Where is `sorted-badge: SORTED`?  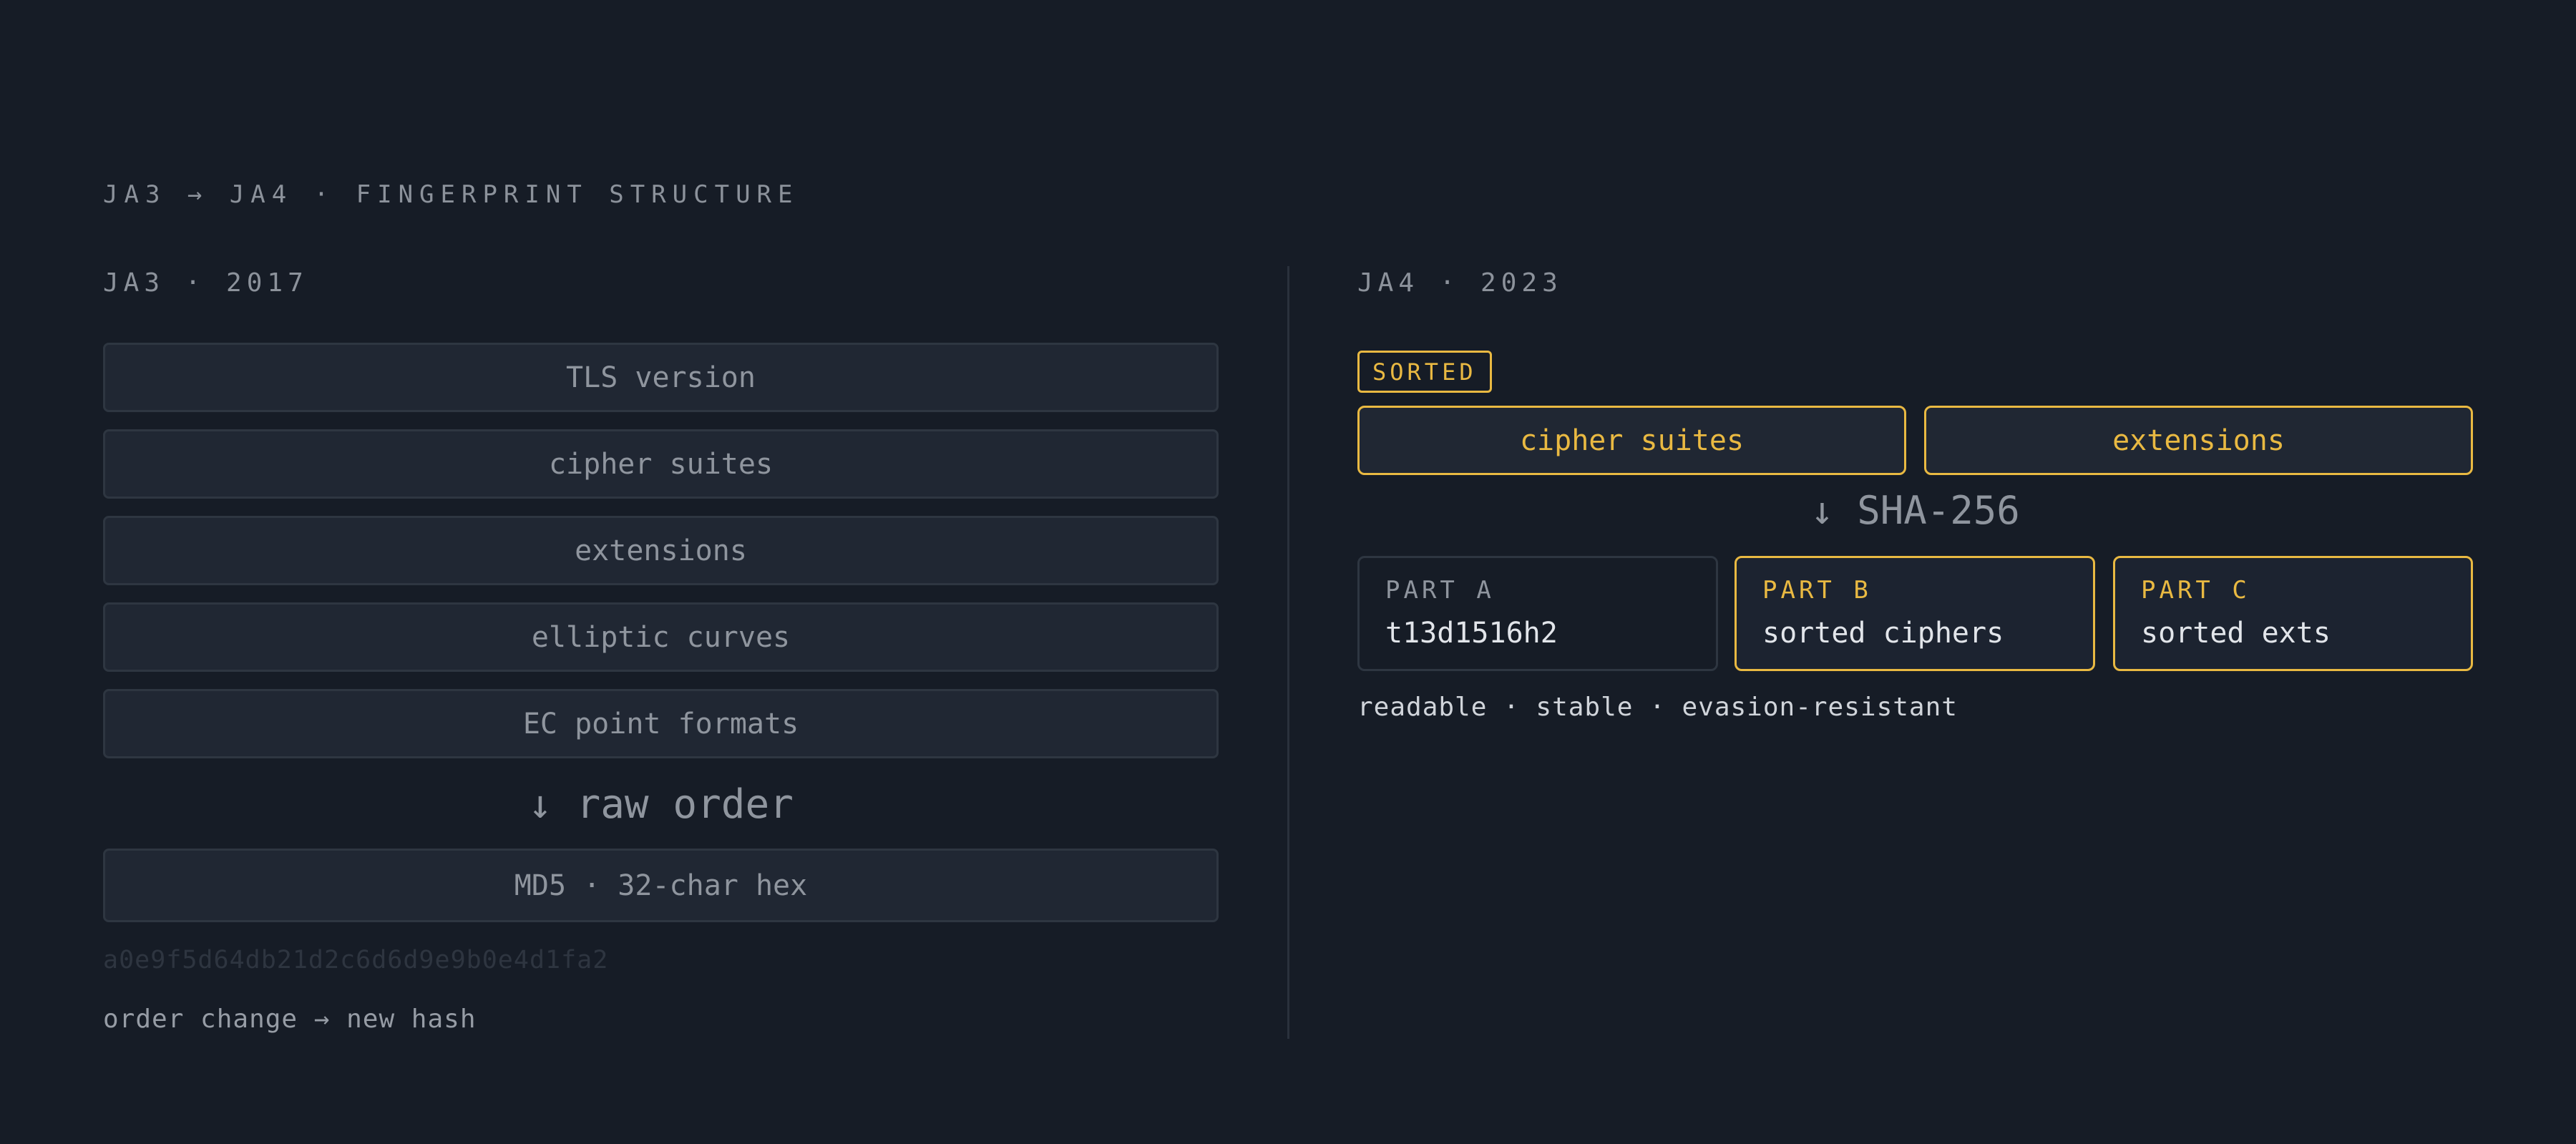
sorted-badge: SORTED is located at coordinates (1424, 372).